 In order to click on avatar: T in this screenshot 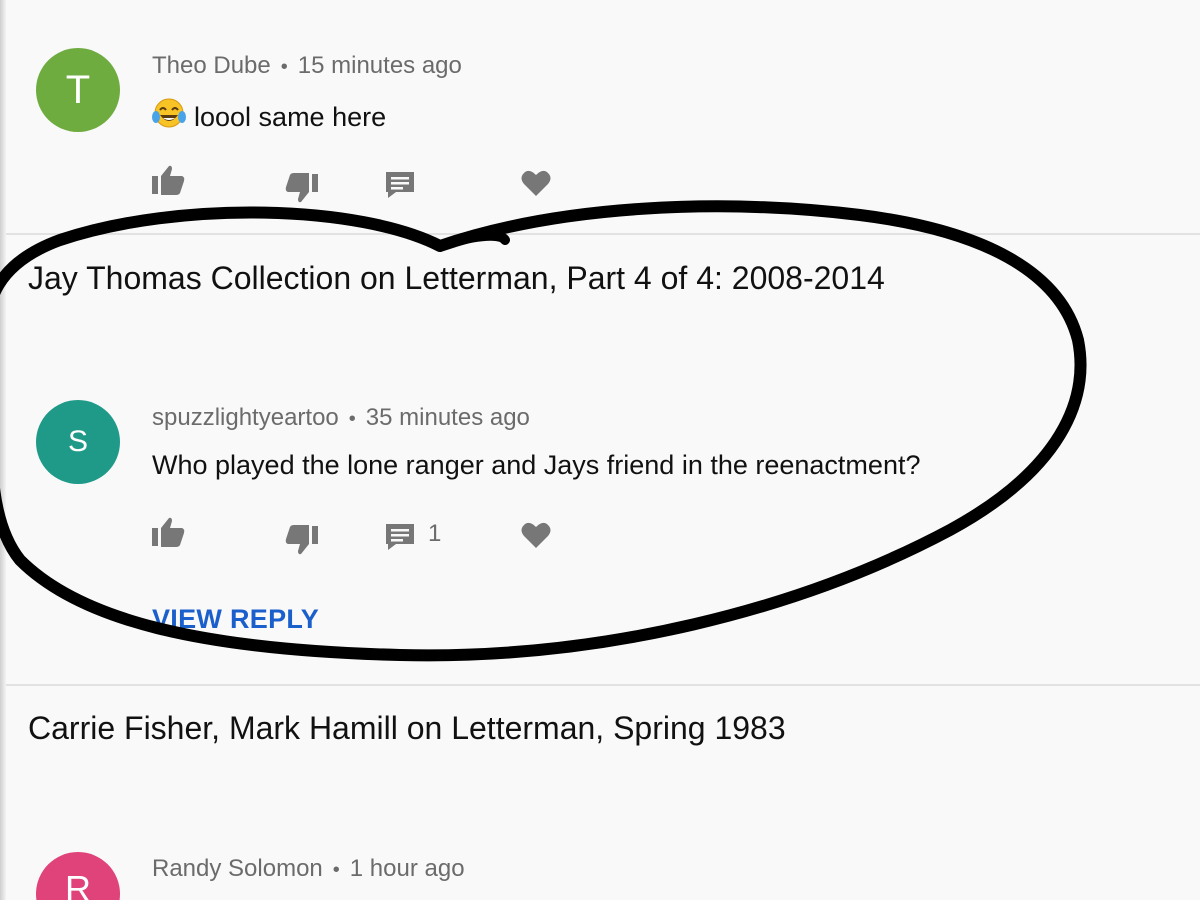, I will do `click(78, 90)`.